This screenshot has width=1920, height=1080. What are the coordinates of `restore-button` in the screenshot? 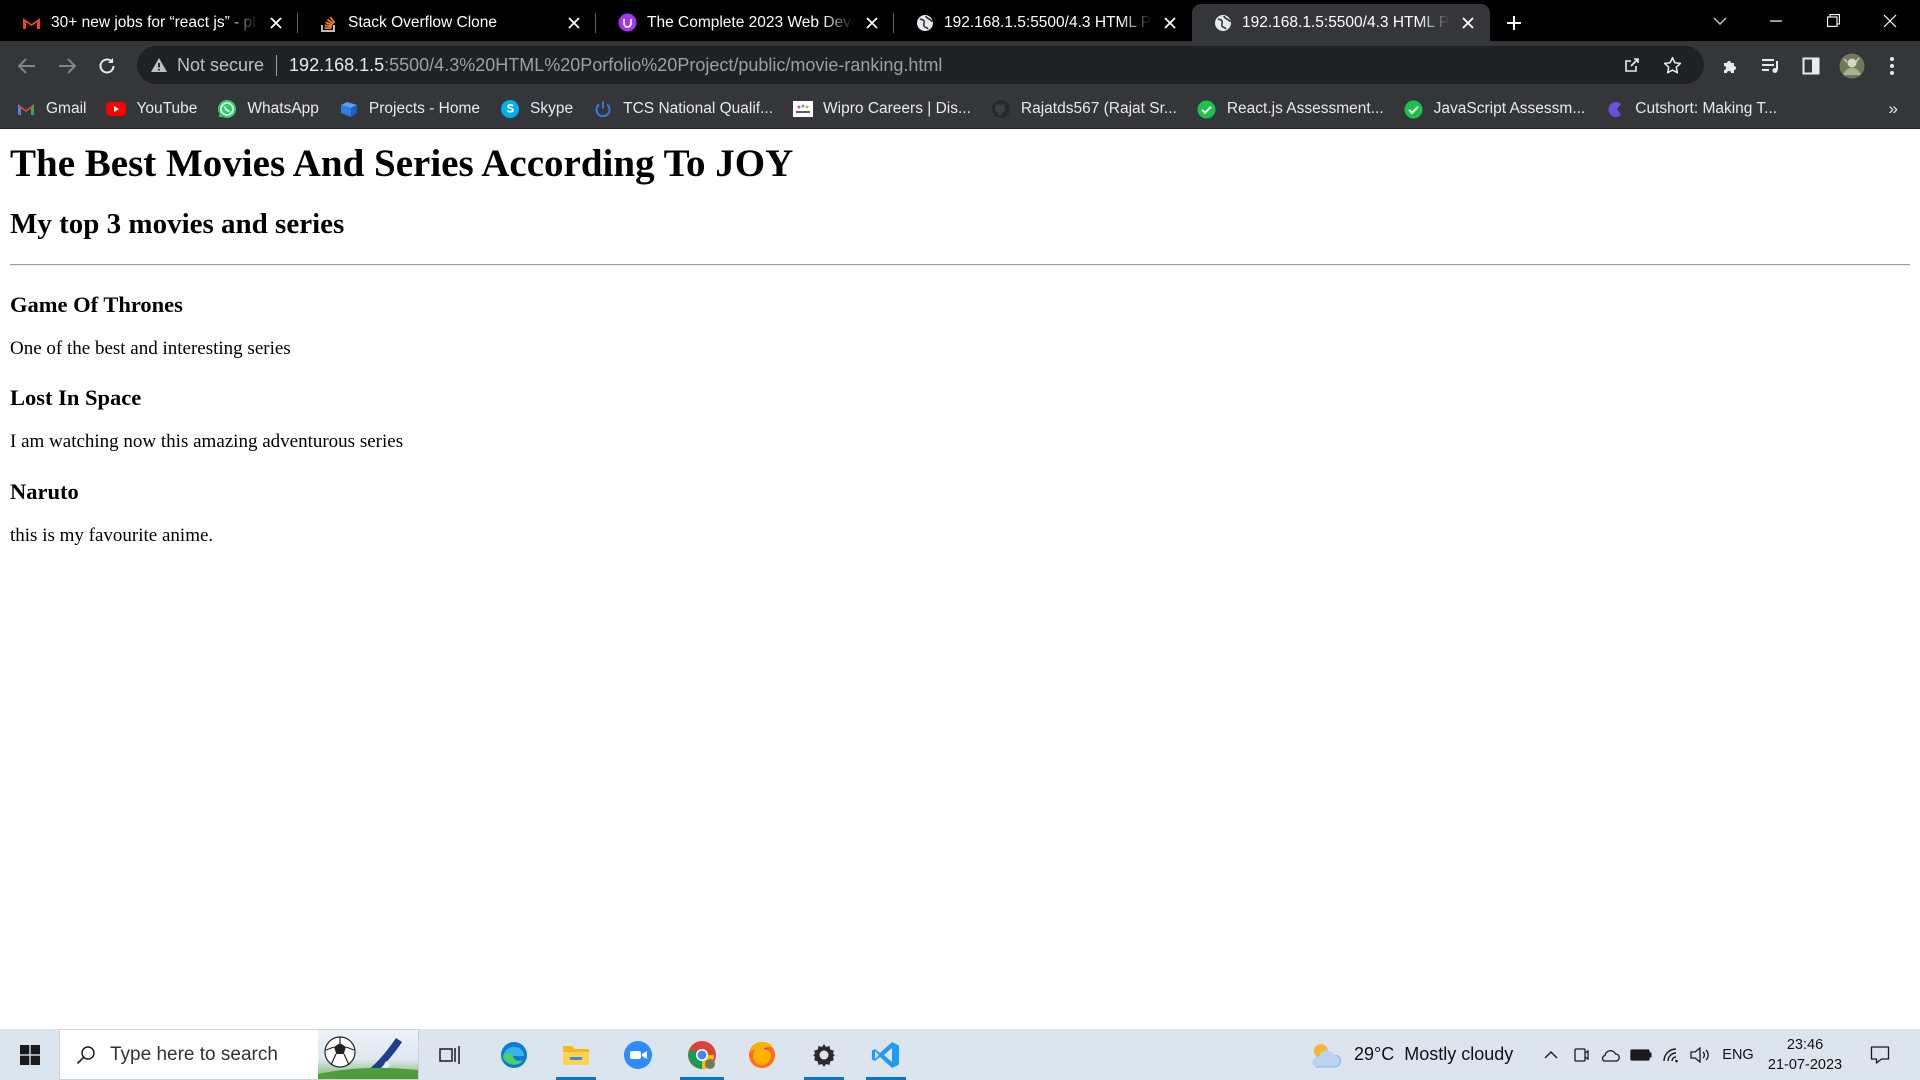 It's located at (1833, 20).